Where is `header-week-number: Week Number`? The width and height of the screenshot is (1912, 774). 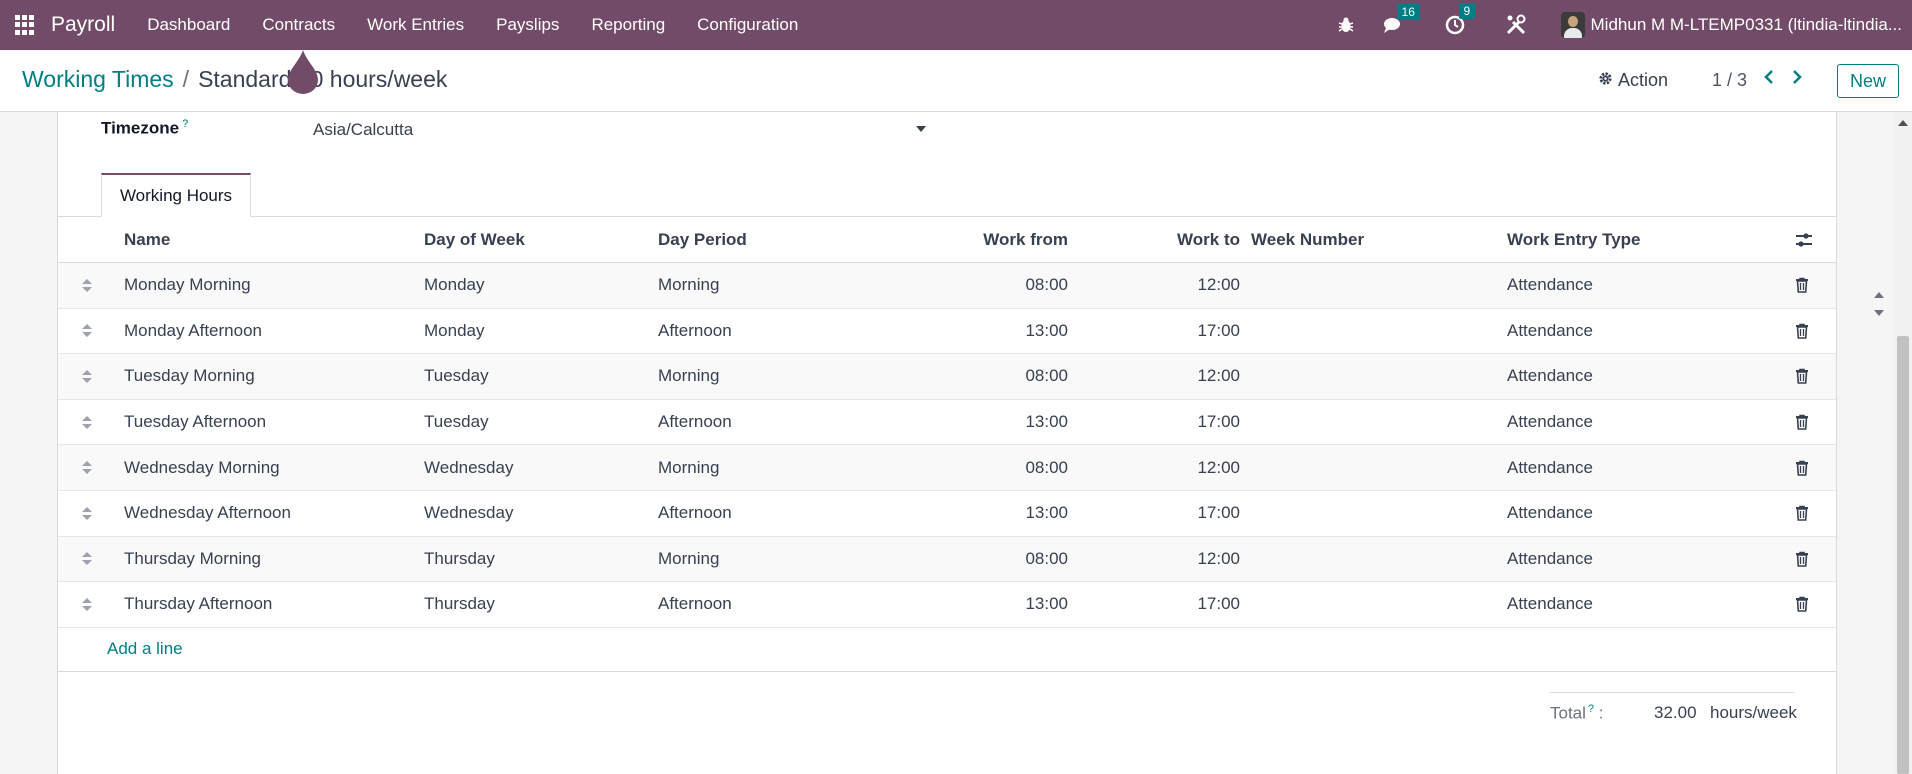 header-week-number: Week Number is located at coordinates (1307, 239).